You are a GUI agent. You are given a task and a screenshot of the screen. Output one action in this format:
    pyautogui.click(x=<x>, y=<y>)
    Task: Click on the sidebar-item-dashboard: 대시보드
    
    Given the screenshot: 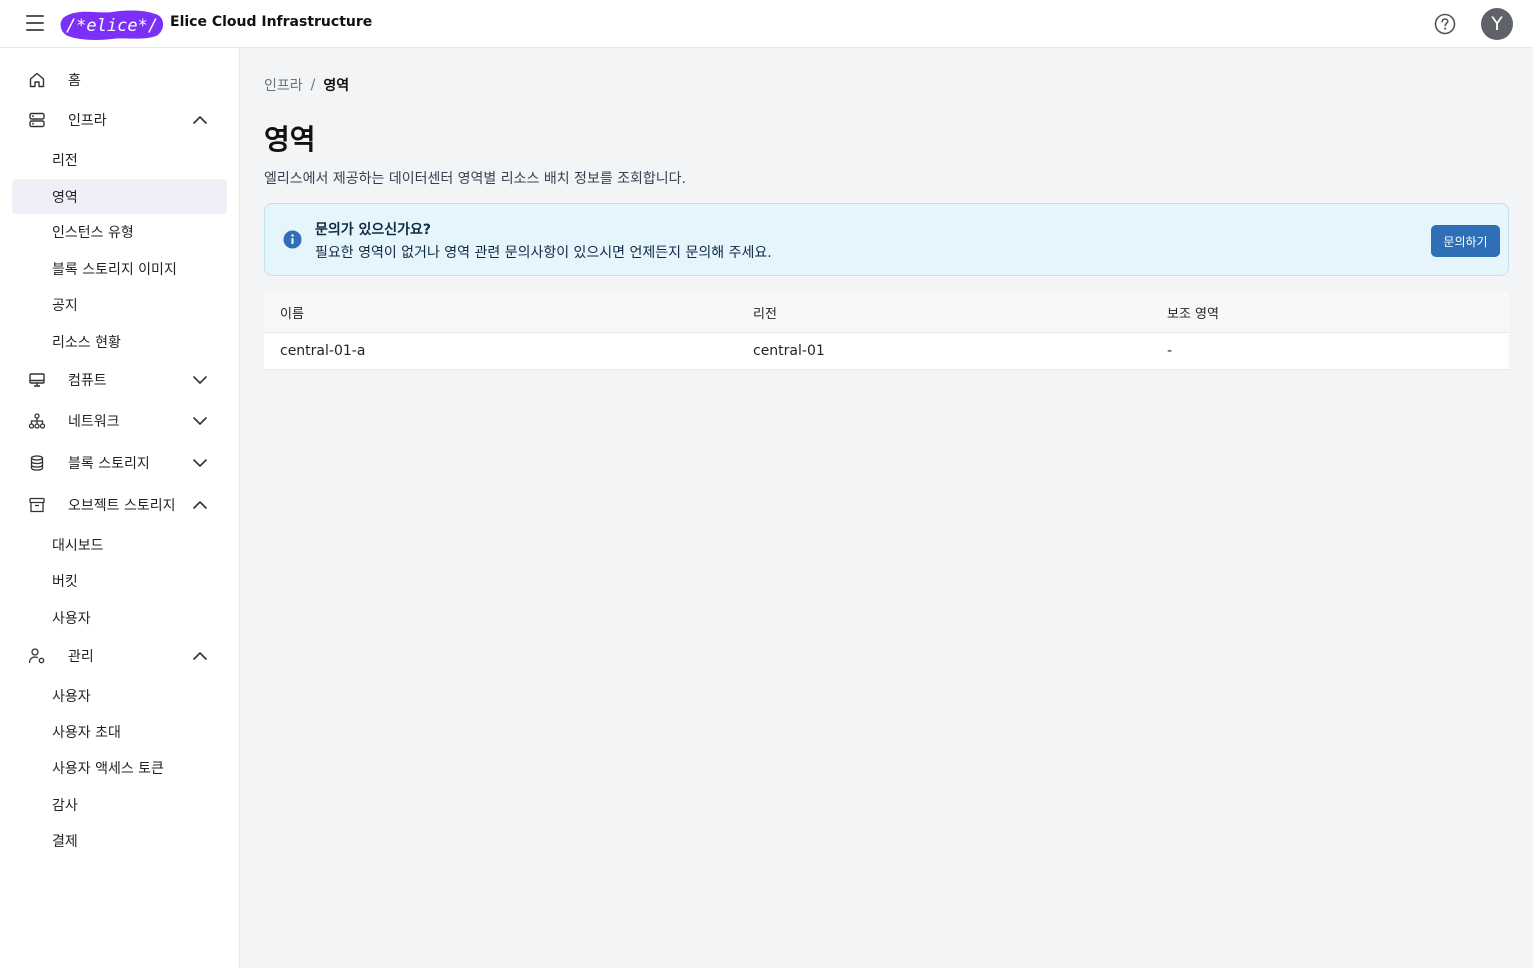 What is the action you would take?
    pyautogui.click(x=119, y=544)
    